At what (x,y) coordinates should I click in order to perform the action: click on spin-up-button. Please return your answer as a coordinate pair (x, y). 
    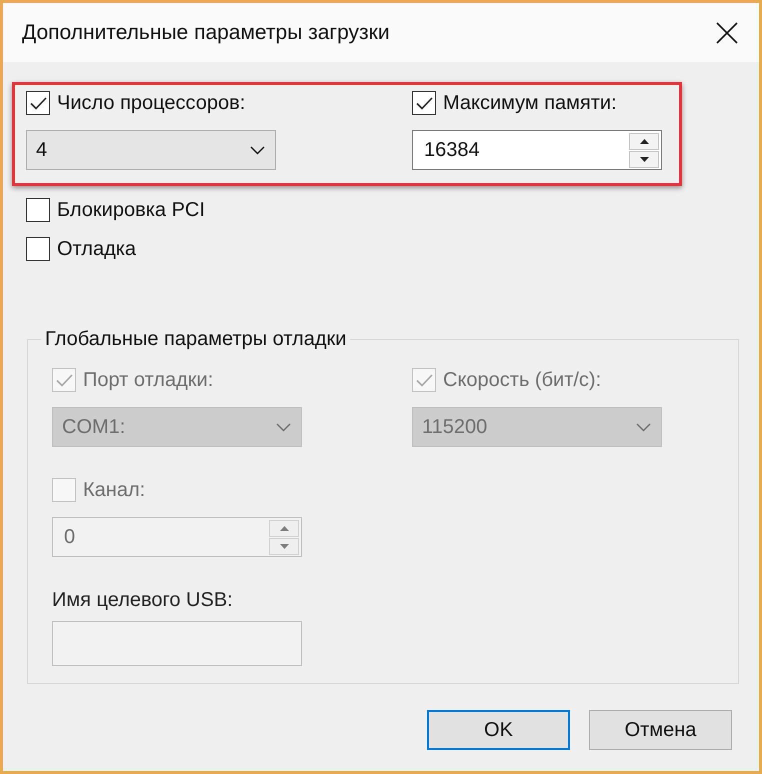
    Looking at the image, I should click on (644, 141).